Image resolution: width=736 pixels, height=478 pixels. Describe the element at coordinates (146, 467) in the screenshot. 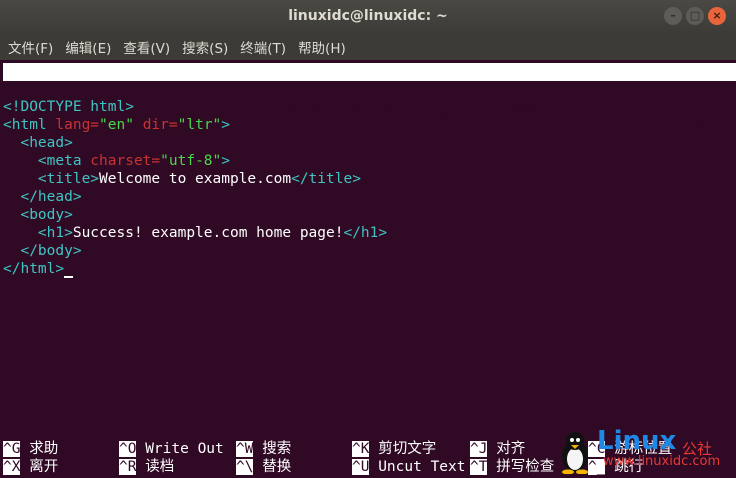

I see `shortcut-read-file: ^R 读档` at that location.